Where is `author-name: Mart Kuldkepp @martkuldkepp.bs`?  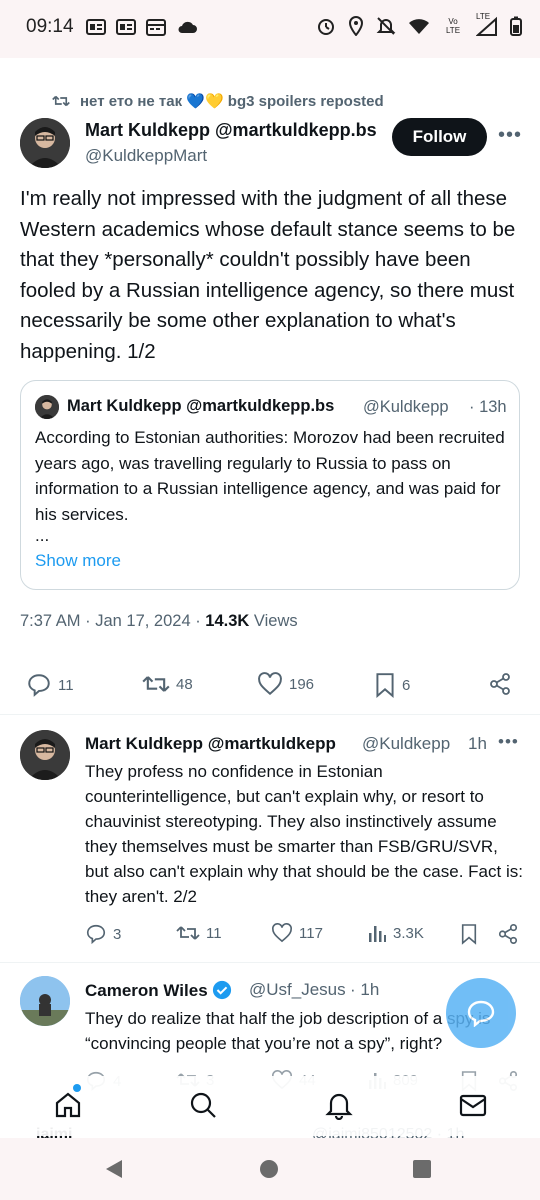 author-name: Mart Kuldkepp @martkuldkepp.bs is located at coordinates (234, 130).